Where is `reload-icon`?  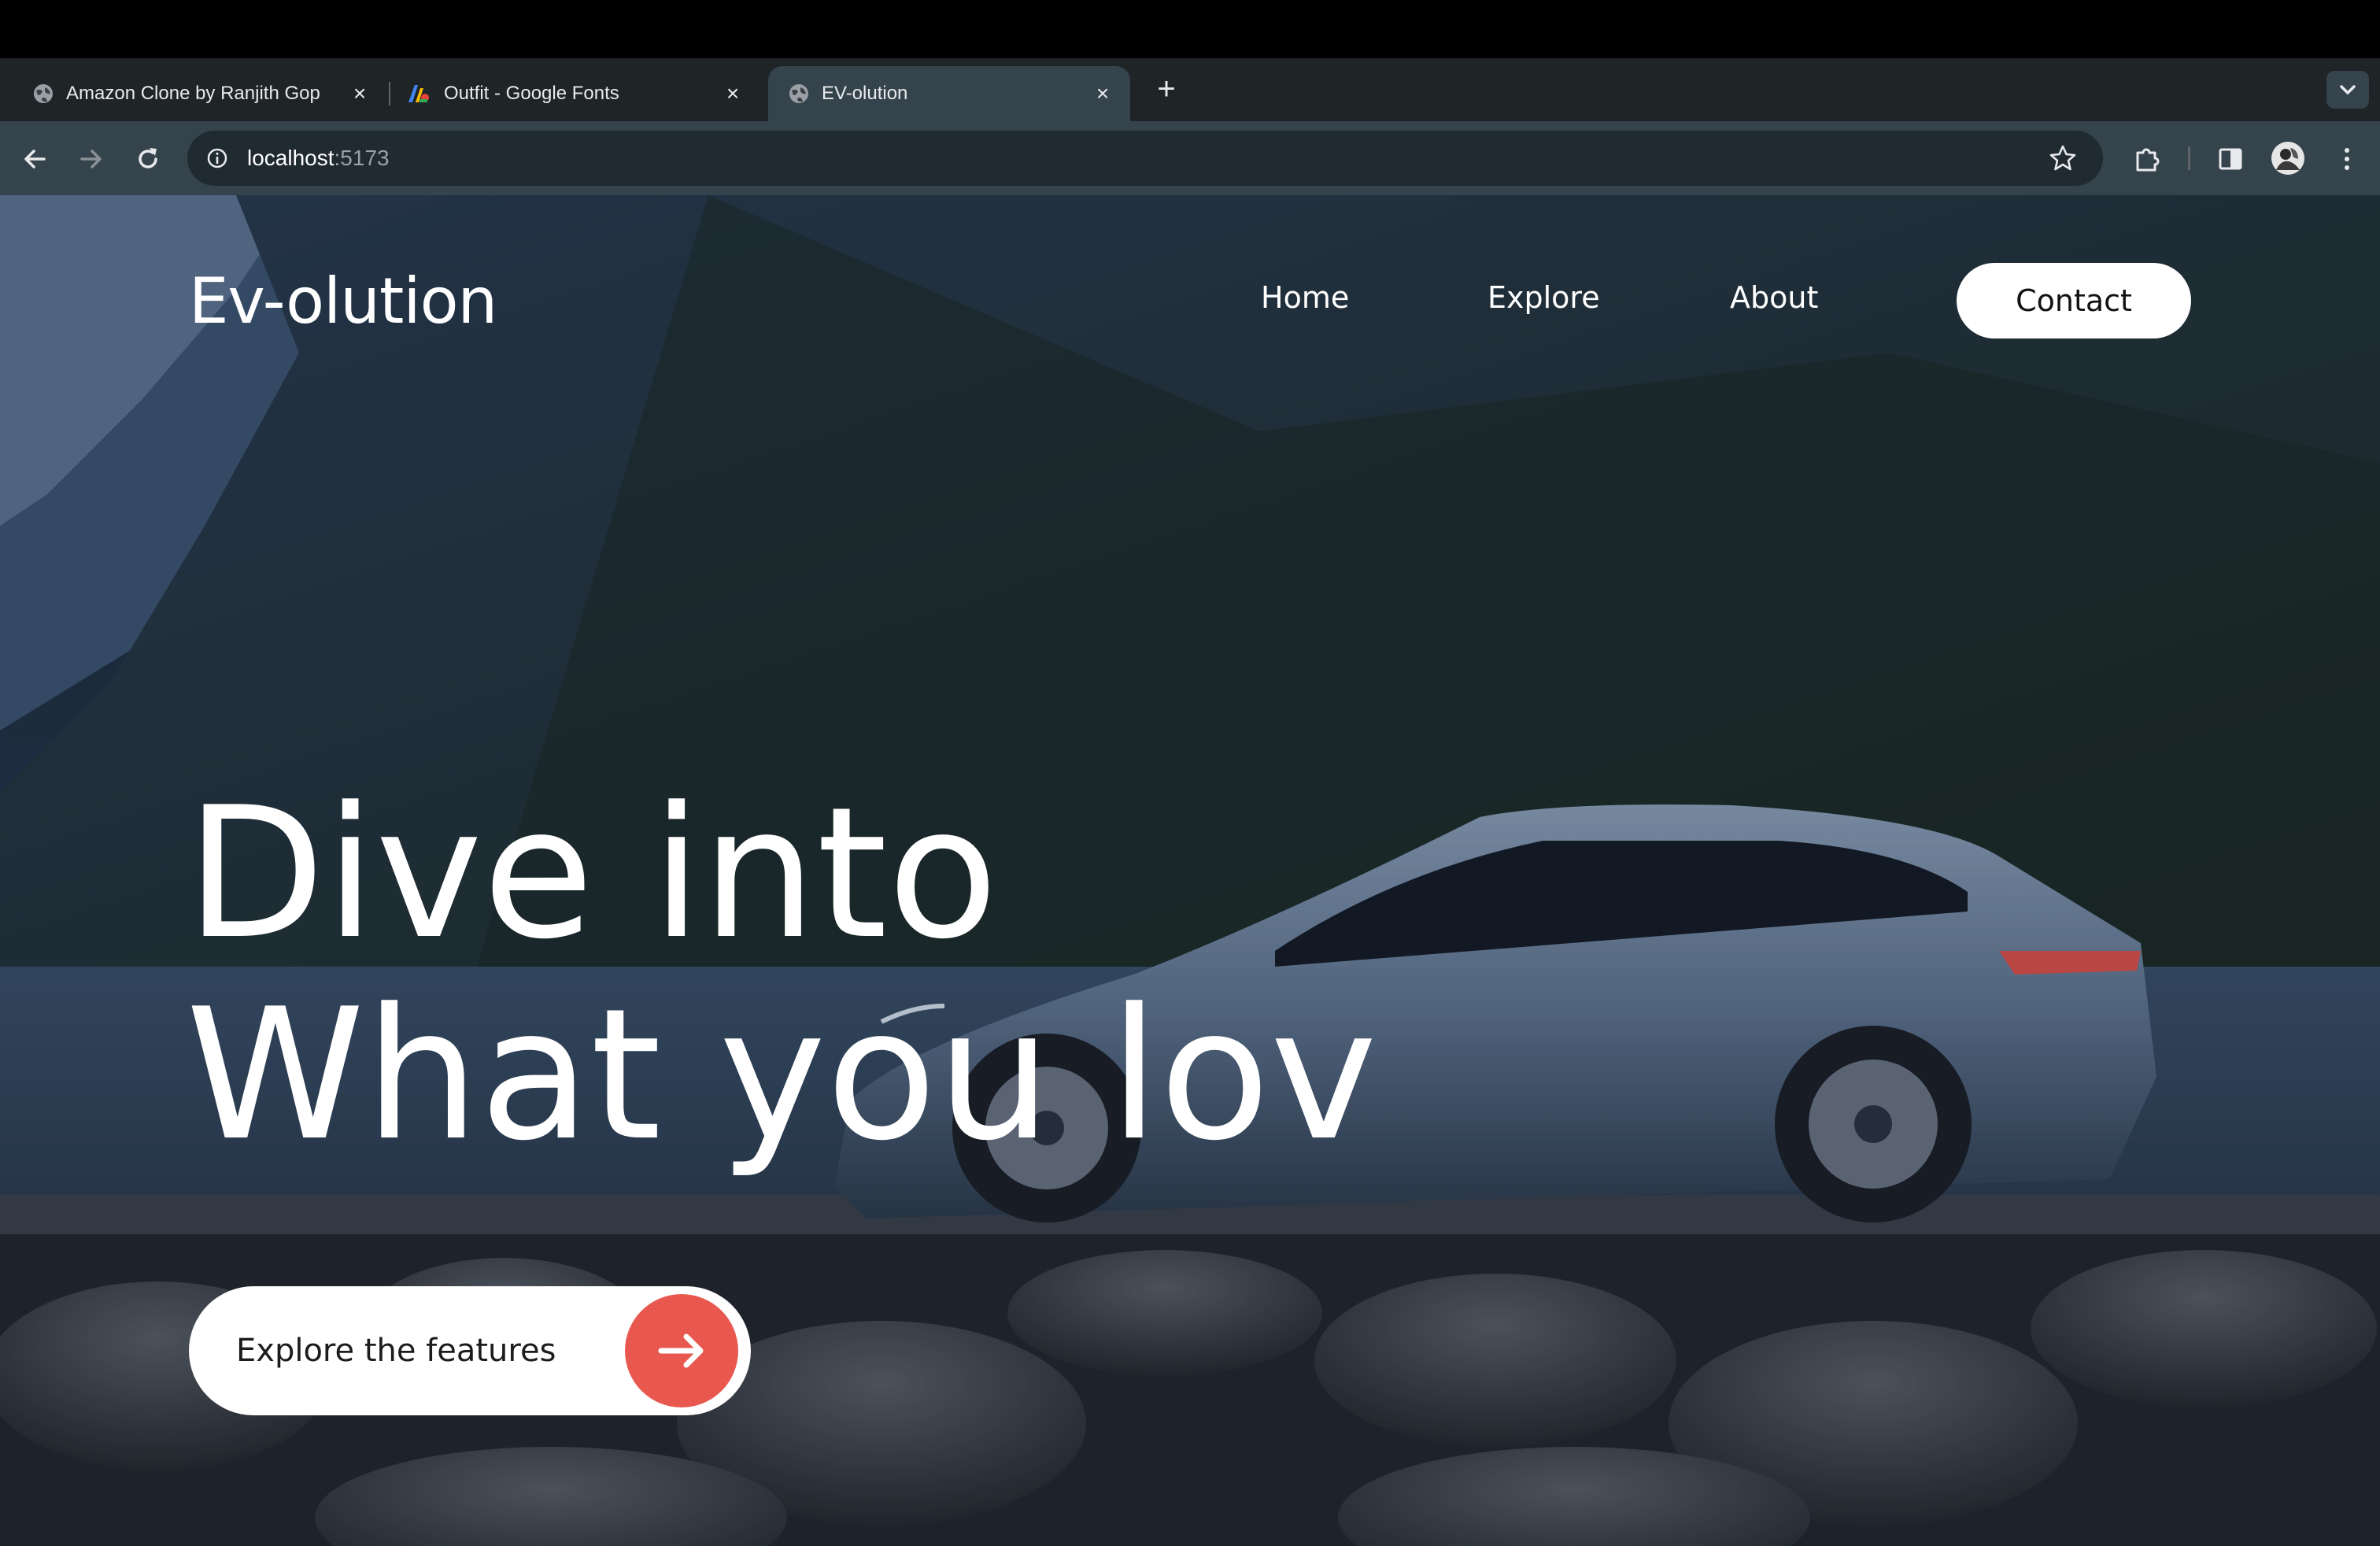 reload-icon is located at coordinates (148, 159).